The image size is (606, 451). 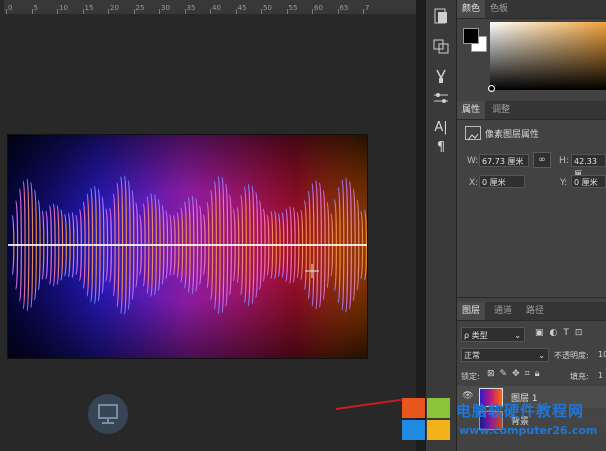 I want to click on ruler-tick-label: 25, so click(x=140, y=8).